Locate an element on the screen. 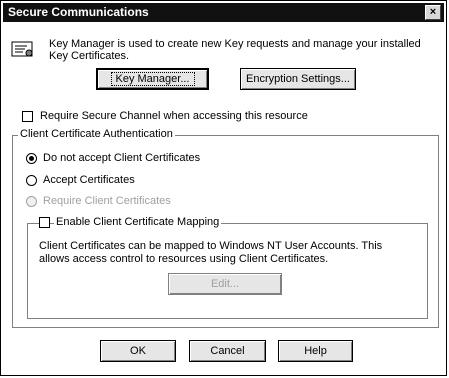 The height and width of the screenshot is (378, 449). do-not-accept-label: Do not accept Client Certificates is located at coordinates (121, 158).